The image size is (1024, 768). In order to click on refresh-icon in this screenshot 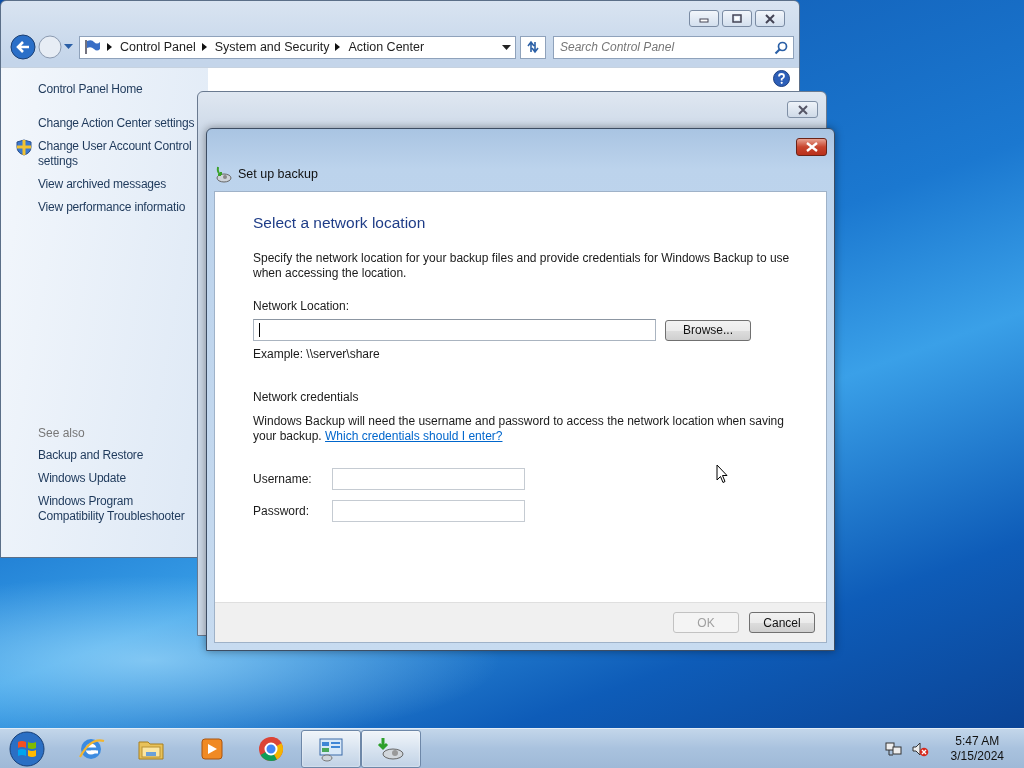, I will do `click(533, 47)`.